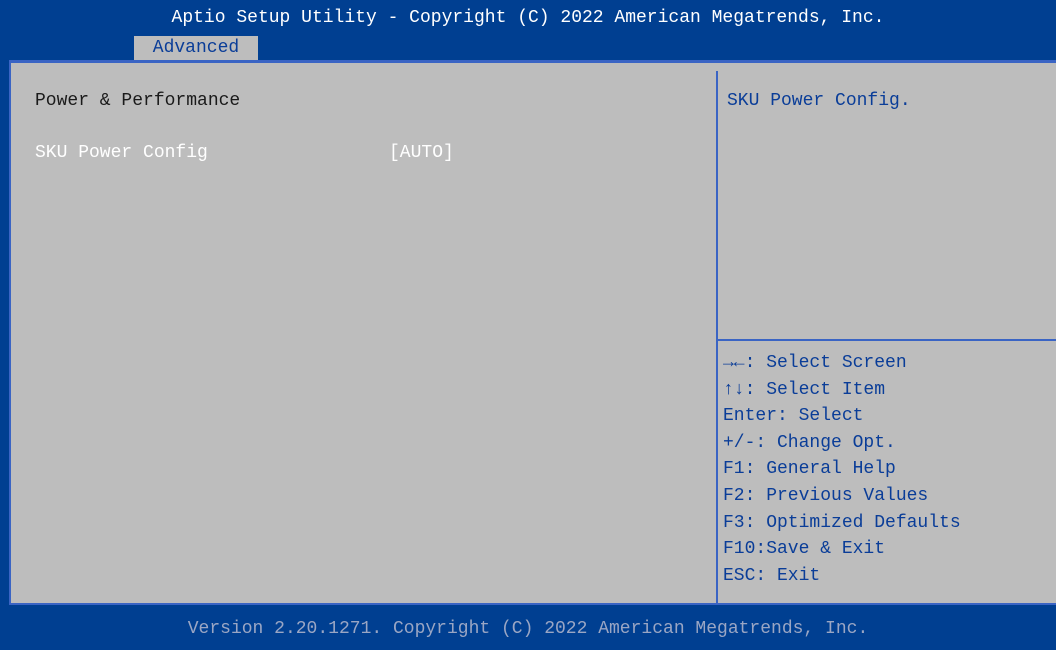 This screenshot has height=650, width=1056. I want to click on key-help-change-opt: +/-: Change Opt., so click(809, 442).